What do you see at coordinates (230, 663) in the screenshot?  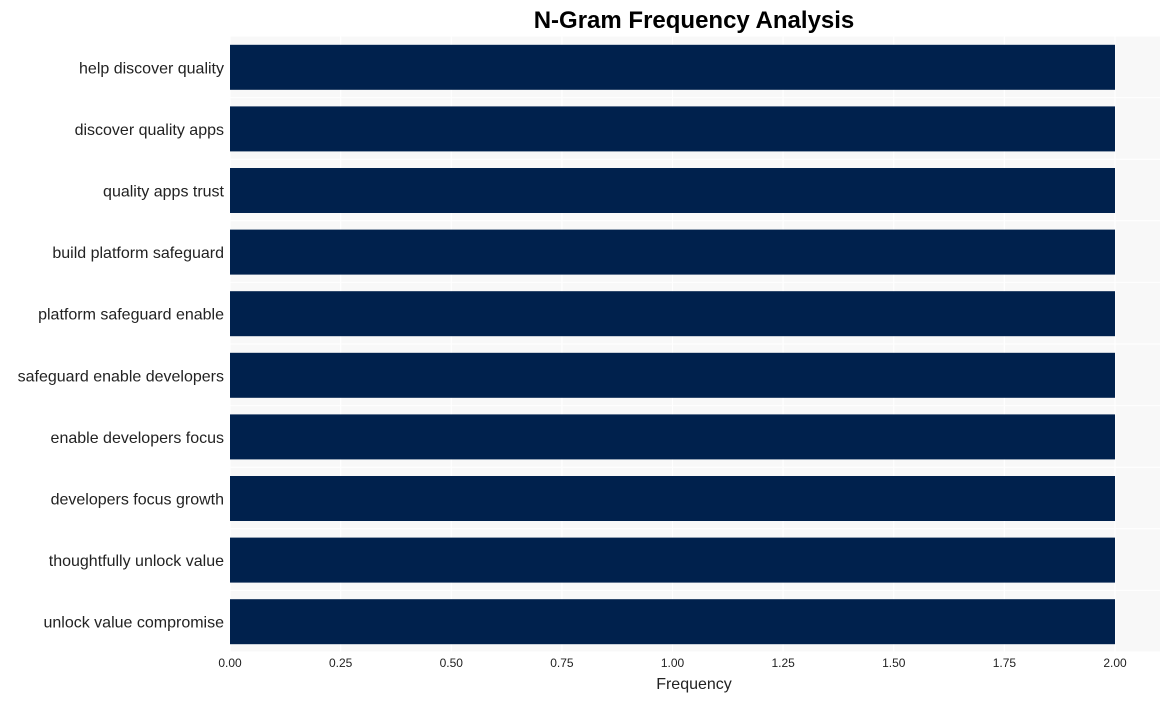 I see `x-tick-label: 0.00` at bounding box center [230, 663].